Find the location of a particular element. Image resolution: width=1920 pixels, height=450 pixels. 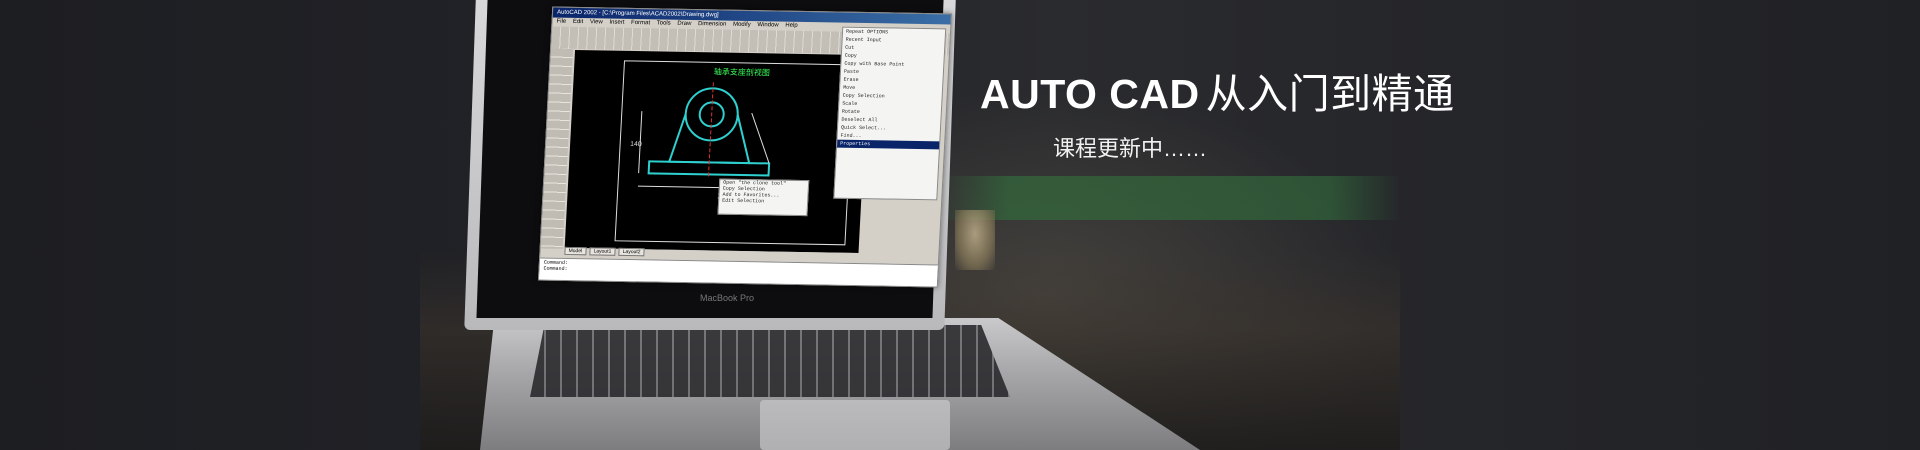

context-menu-item-highlighted: Properties is located at coordinates (888, 144).